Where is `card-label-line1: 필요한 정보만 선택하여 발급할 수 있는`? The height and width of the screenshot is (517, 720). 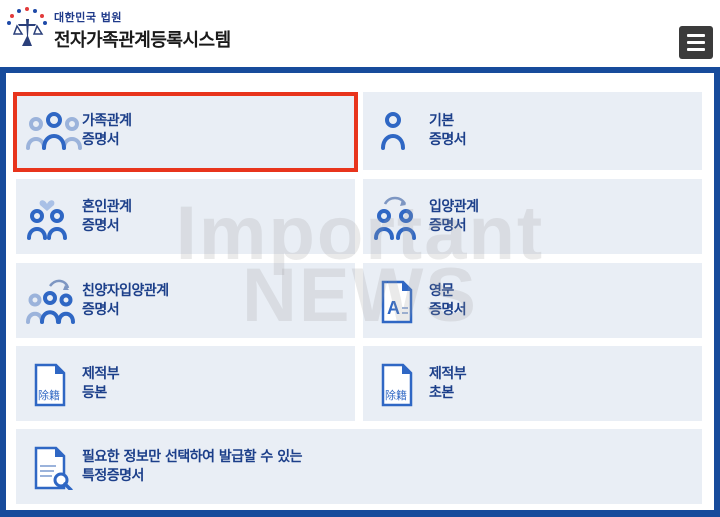 card-label-line1: 필요한 정보만 선택하여 발급할 수 있는 is located at coordinates (192, 456).